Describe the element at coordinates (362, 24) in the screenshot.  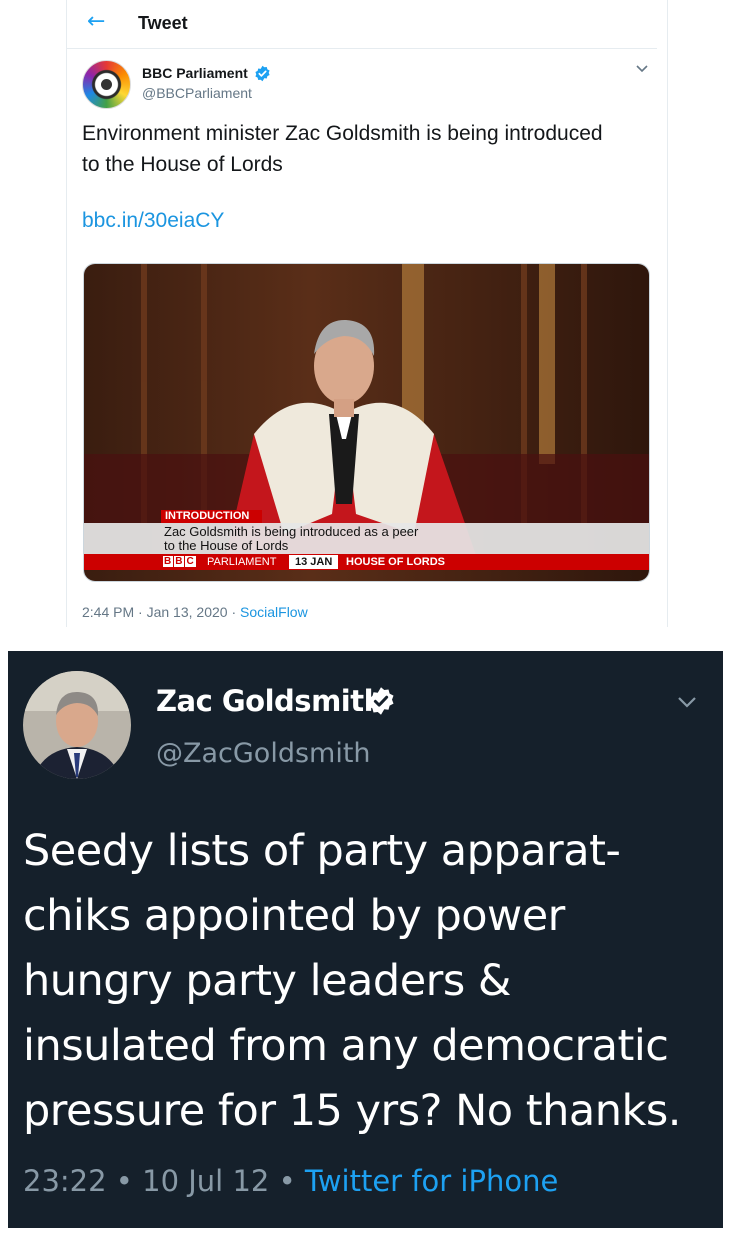
I see `tweet-header-bar: ← Tweet` at that location.